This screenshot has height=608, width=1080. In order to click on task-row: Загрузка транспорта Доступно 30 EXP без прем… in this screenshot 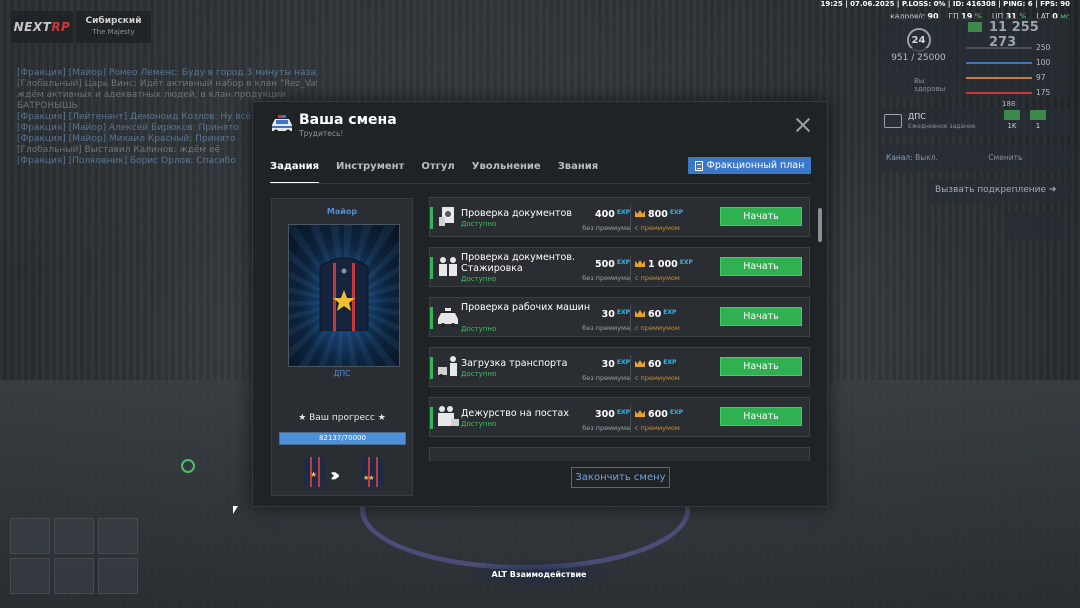, I will do `click(619, 367)`.